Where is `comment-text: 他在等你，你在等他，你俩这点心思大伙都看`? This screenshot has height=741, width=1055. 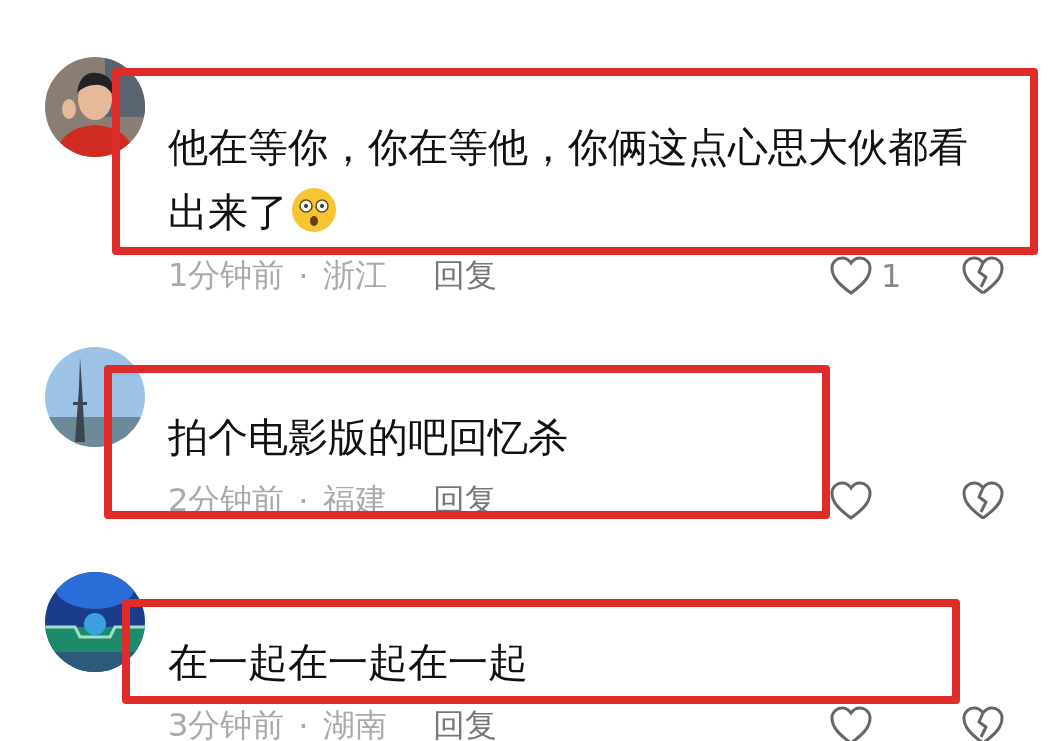 comment-text: 他在等你，你在等他，你俩这点心思大伙都看 is located at coordinates (568, 147).